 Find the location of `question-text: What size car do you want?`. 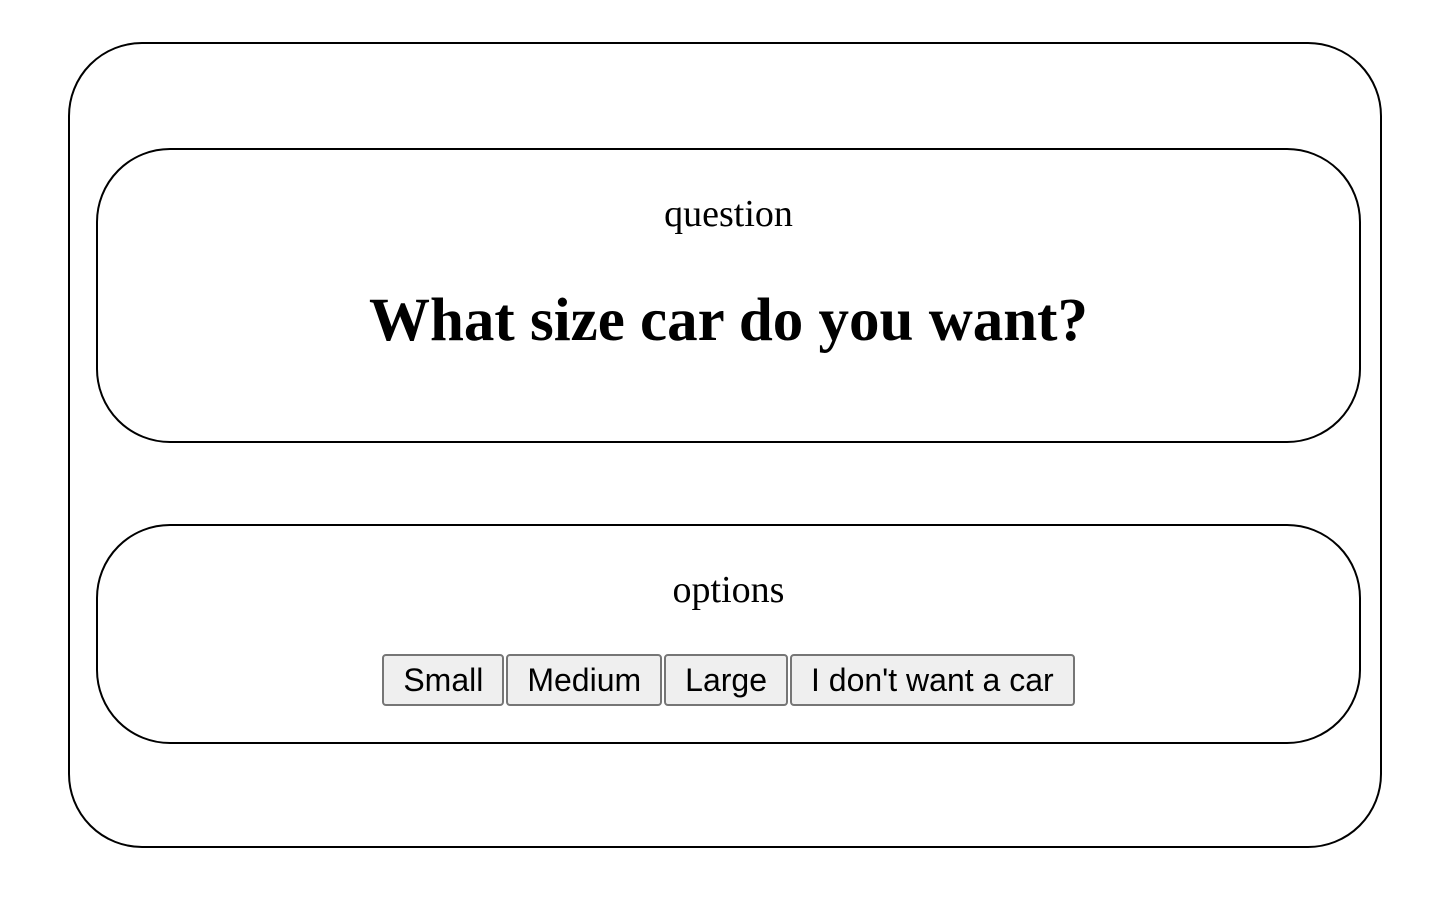

question-text: What size car do you want? is located at coordinates (728, 320).